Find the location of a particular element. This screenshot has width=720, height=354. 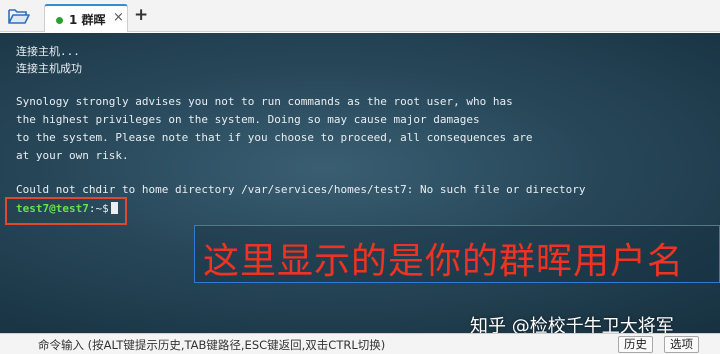

tab-session: 1 群晖 × is located at coordinates (86, 18).